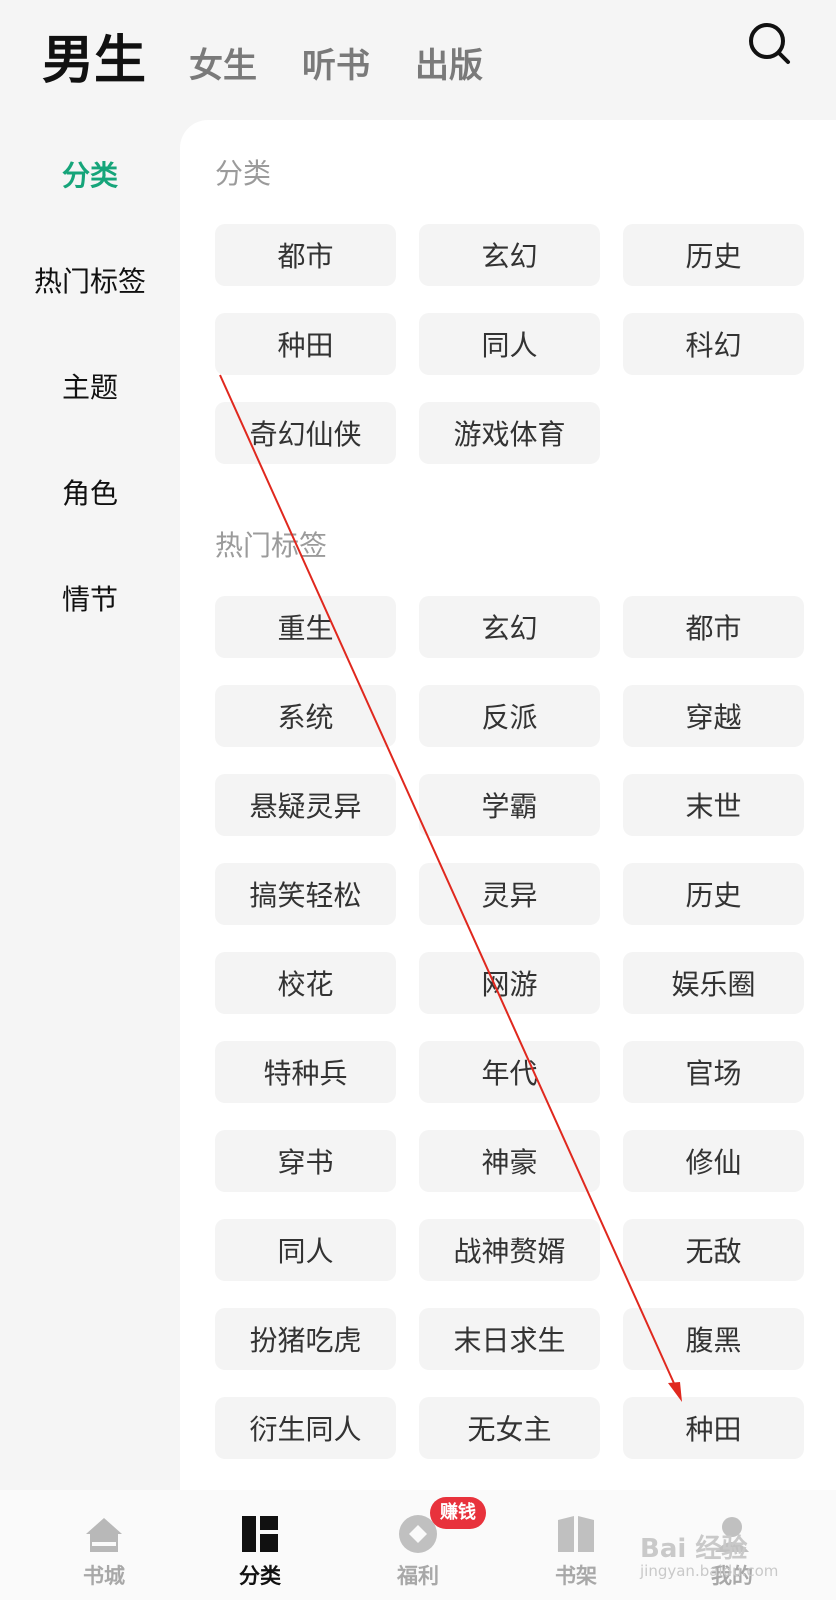  Describe the element at coordinates (713, 255) in the screenshot. I see `category-tag: 历史` at that location.